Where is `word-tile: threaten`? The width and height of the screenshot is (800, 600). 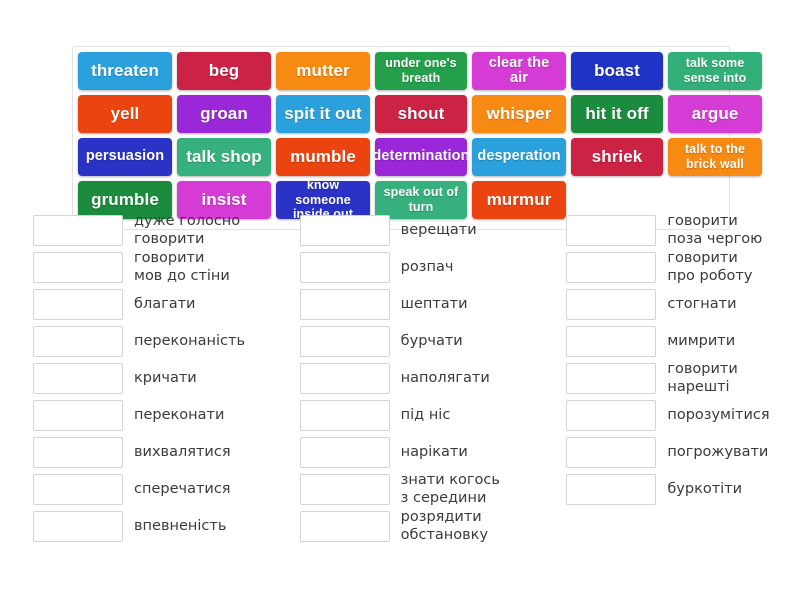
word-tile: threaten is located at coordinates (125, 71).